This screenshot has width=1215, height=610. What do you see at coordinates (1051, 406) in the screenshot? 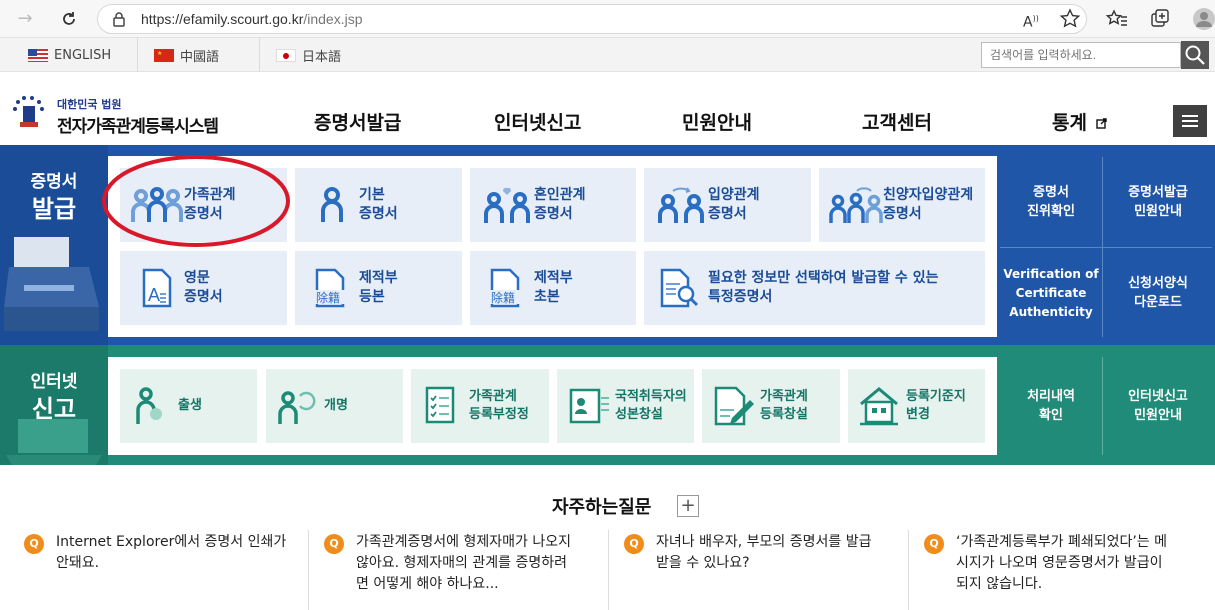
I see `process-history-link: 처리내역 확인` at bounding box center [1051, 406].